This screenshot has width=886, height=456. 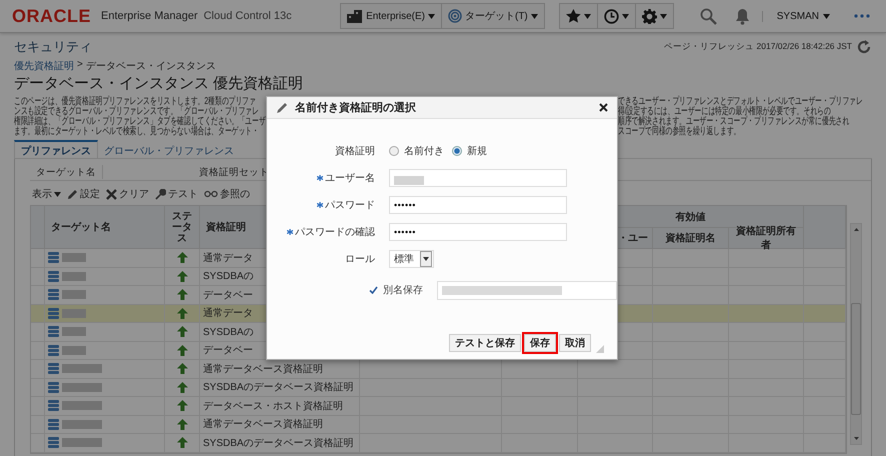 I want to click on checkmark-icon, so click(x=373, y=290).